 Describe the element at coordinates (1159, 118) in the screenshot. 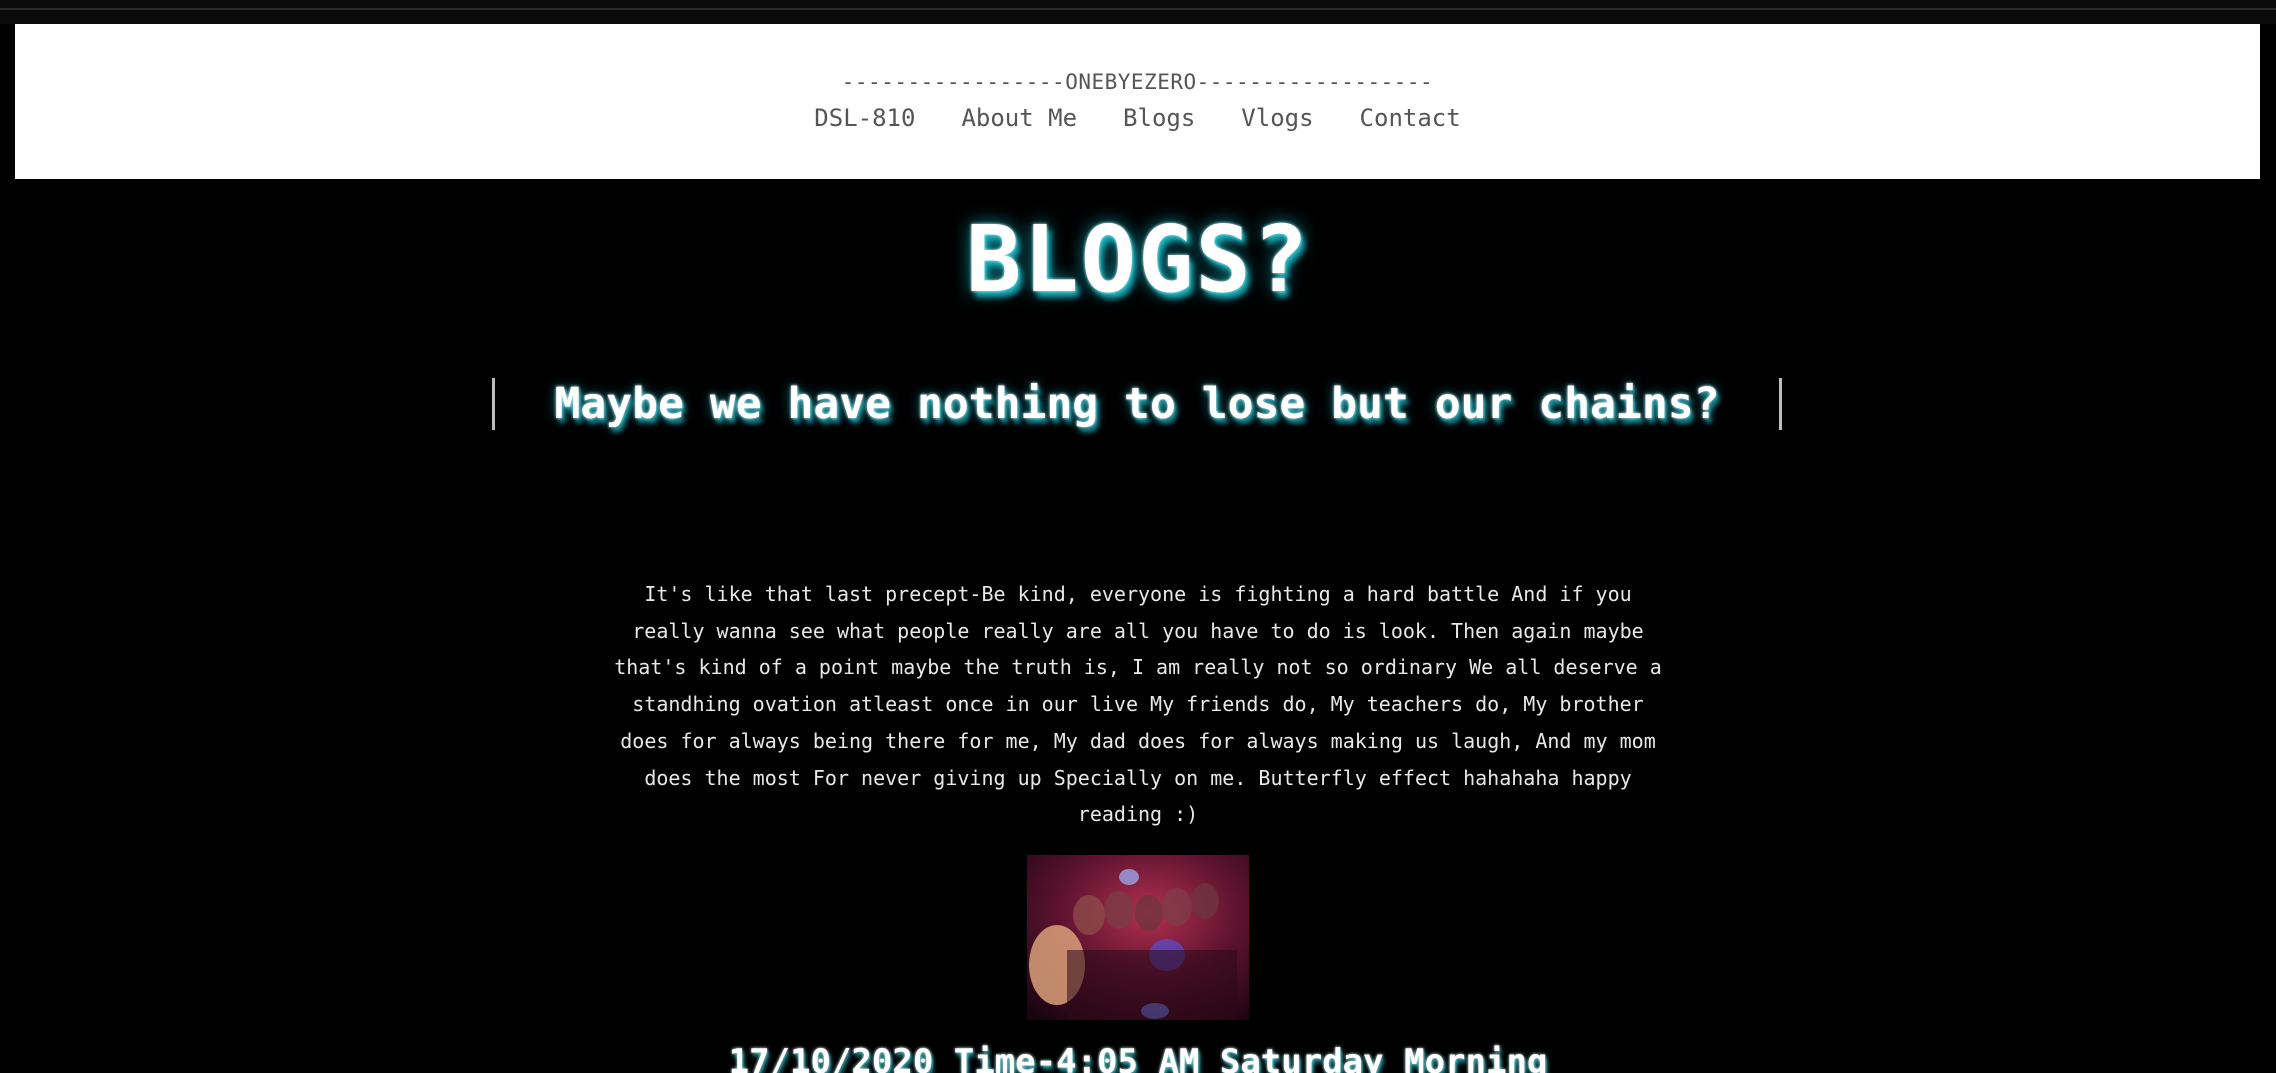

I see `nav-link-blogs: Blogs` at that location.